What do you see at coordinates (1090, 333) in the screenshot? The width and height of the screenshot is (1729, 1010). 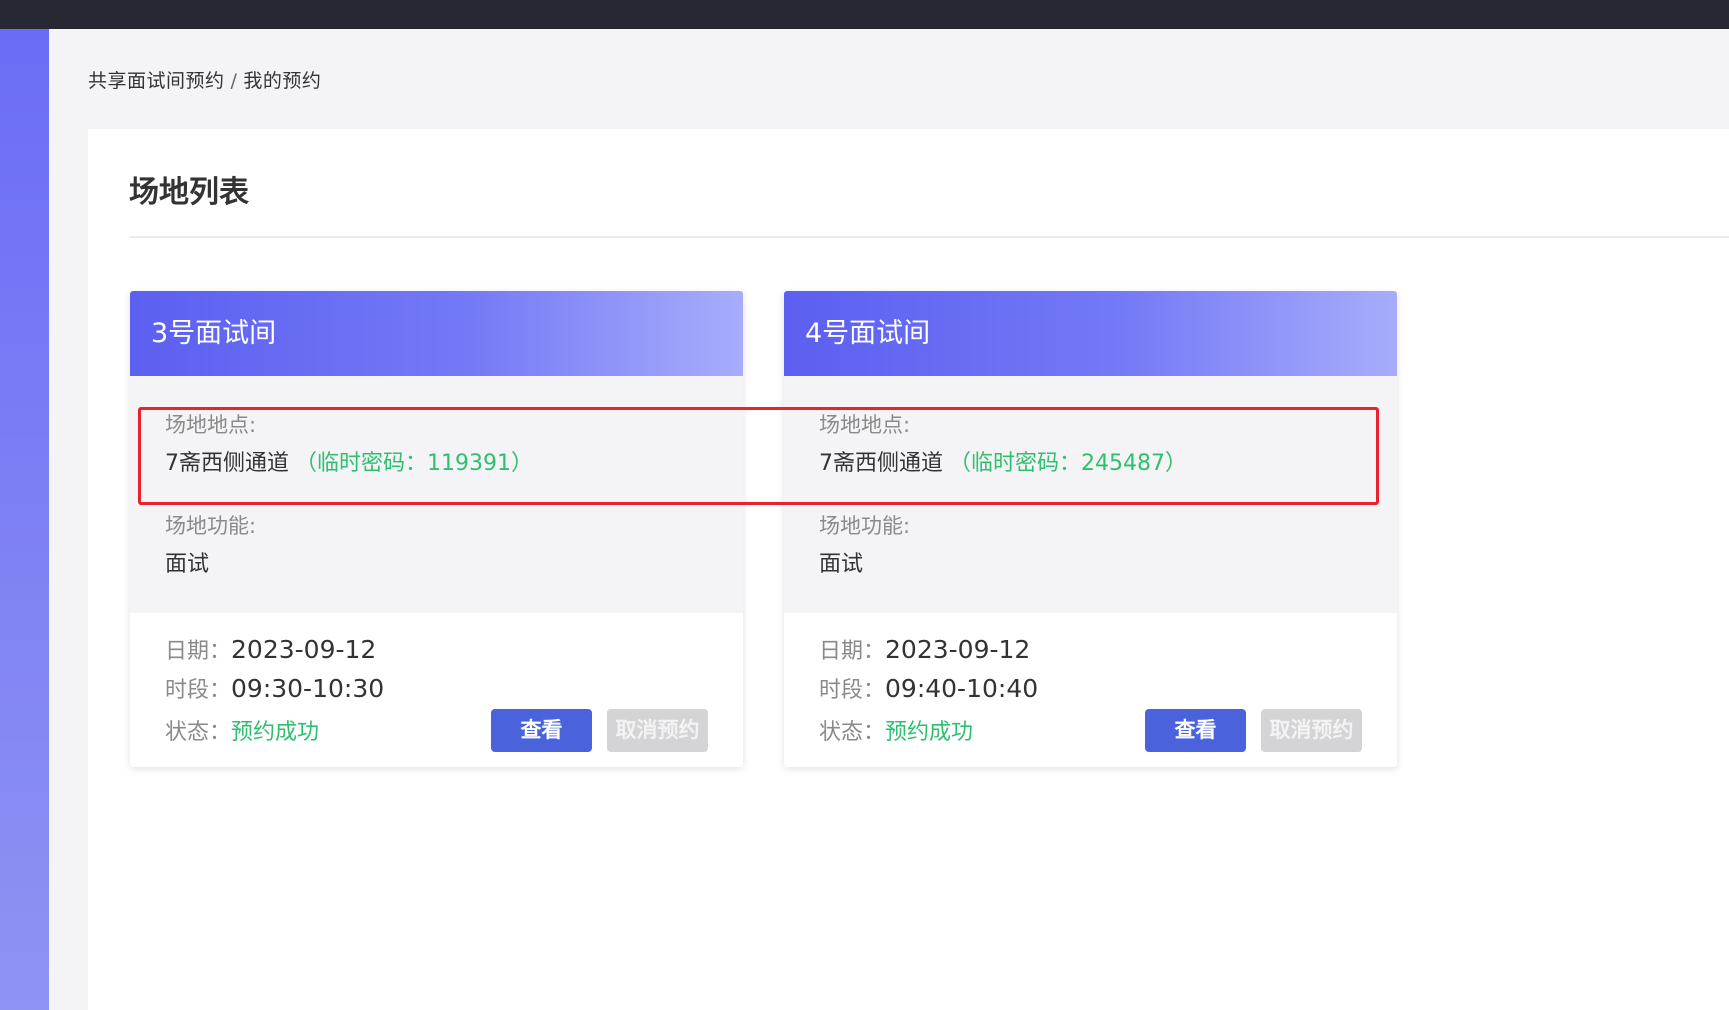 I see `card-title: 4号面试间` at bounding box center [1090, 333].